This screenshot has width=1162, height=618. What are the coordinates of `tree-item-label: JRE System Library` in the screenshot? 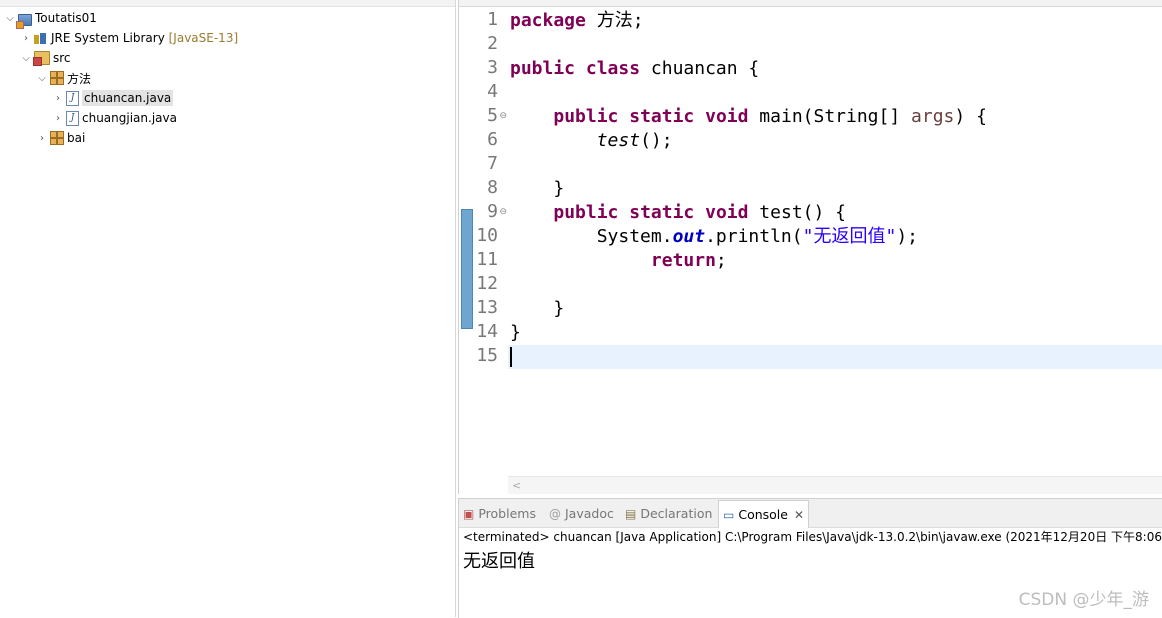 It's located at (108, 38).